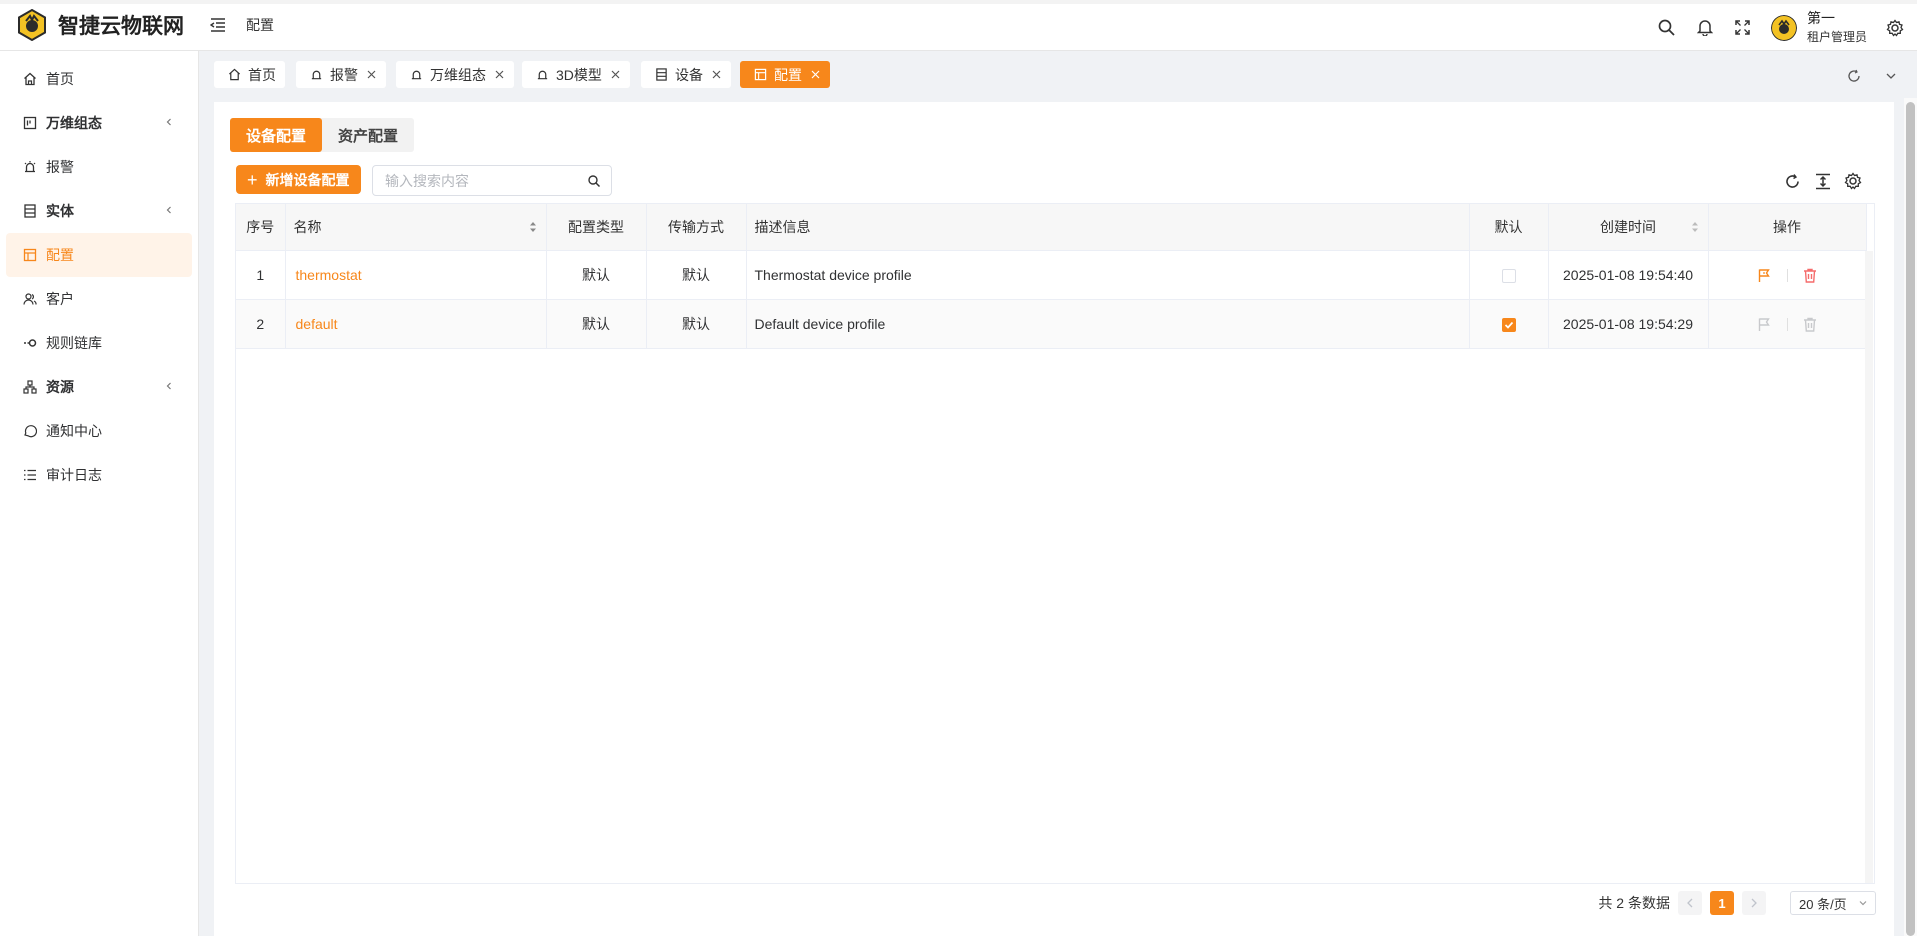 Image resolution: width=1917 pixels, height=936 pixels. Describe the element at coordinates (1628, 275) in the screenshot. I see `cell-created-time: 2025-01-08 19:54:40` at that location.